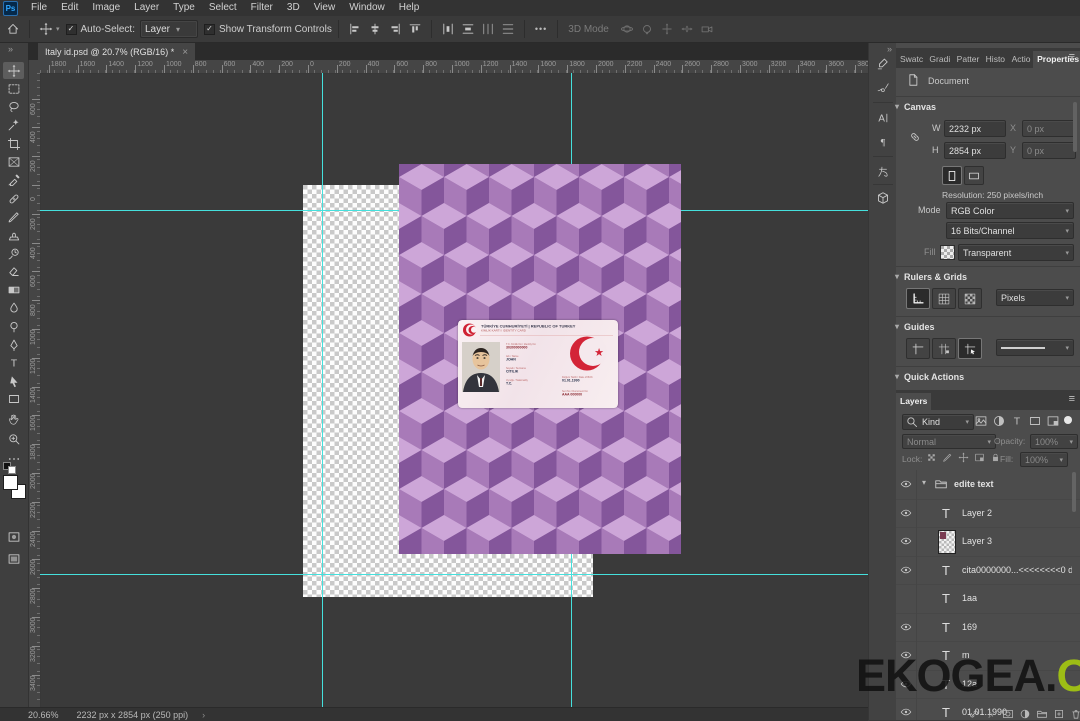 The image size is (1080, 721). I want to click on menu-file: File, so click(39, 8).